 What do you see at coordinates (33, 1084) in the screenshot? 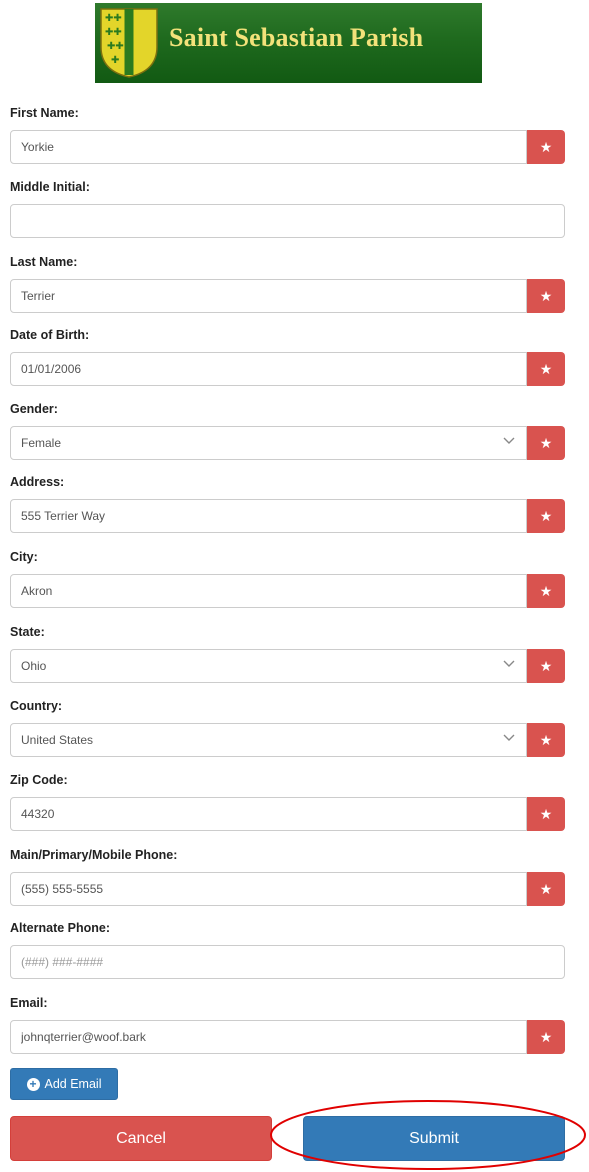
I see `plus-circle-icon: +` at bounding box center [33, 1084].